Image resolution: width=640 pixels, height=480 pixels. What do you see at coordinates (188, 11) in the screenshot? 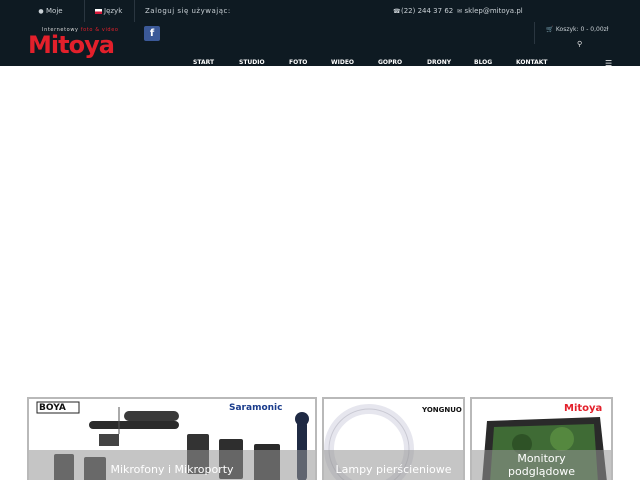
I see `login-text: Zaloguj się używając:` at bounding box center [188, 11].